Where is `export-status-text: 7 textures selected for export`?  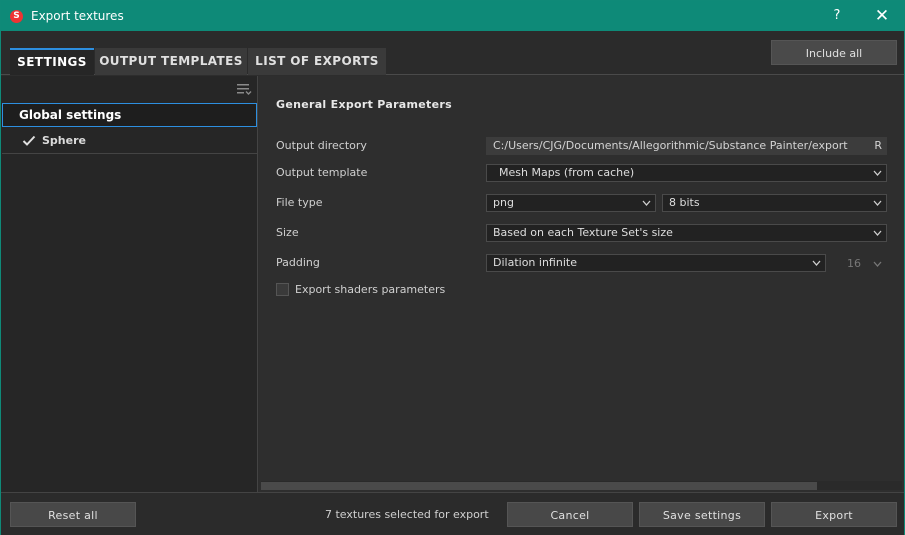 export-status-text: 7 textures selected for export is located at coordinates (407, 514).